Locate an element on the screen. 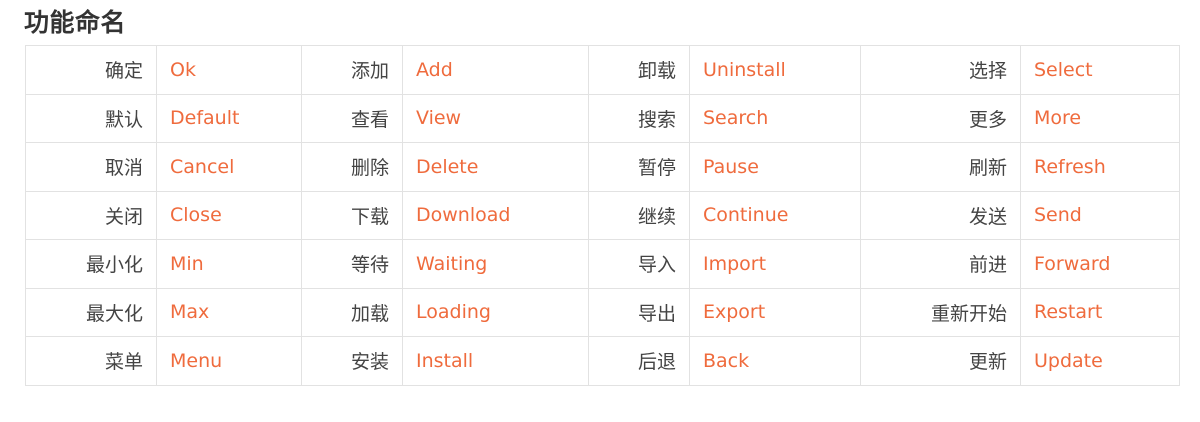 The width and height of the screenshot is (1200, 422). table-row: 最小化 Min 等待 Waiting 导入 Import 前进 Forward is located at coordinates (602, 264).